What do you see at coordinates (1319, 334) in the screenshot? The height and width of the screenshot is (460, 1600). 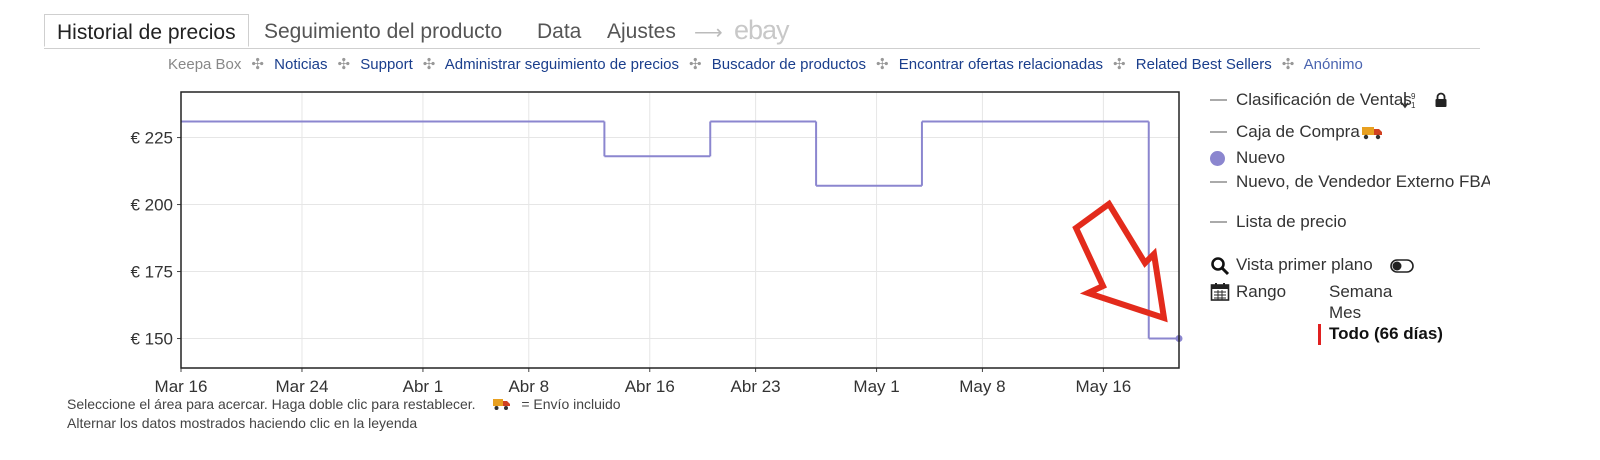 I see `range-selected-indicator` at bounding box center [1319, 334].